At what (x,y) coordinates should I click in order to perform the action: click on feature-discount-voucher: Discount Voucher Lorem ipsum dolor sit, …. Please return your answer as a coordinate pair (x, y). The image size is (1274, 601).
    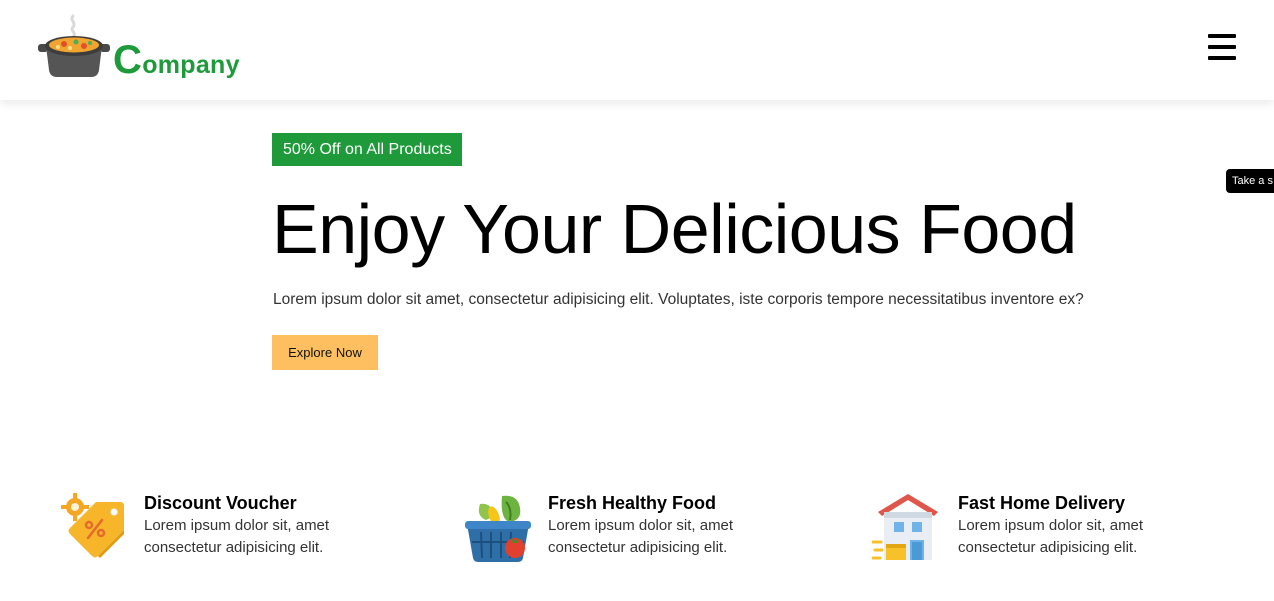
    Looking at the image, I should click on (206, 528).